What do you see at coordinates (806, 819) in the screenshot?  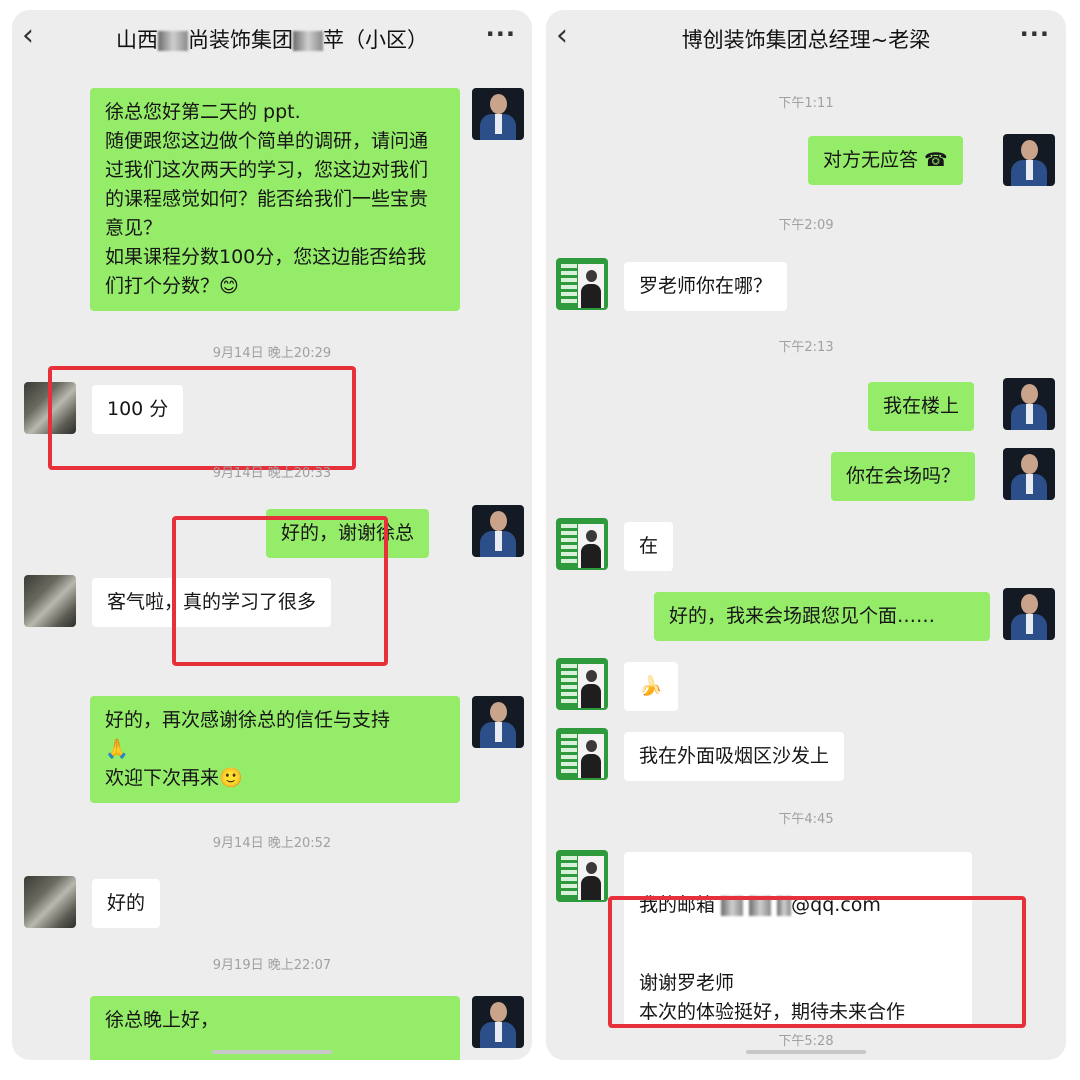 I see `timestamp: 下午4:45` at bounding box center [806, 819].